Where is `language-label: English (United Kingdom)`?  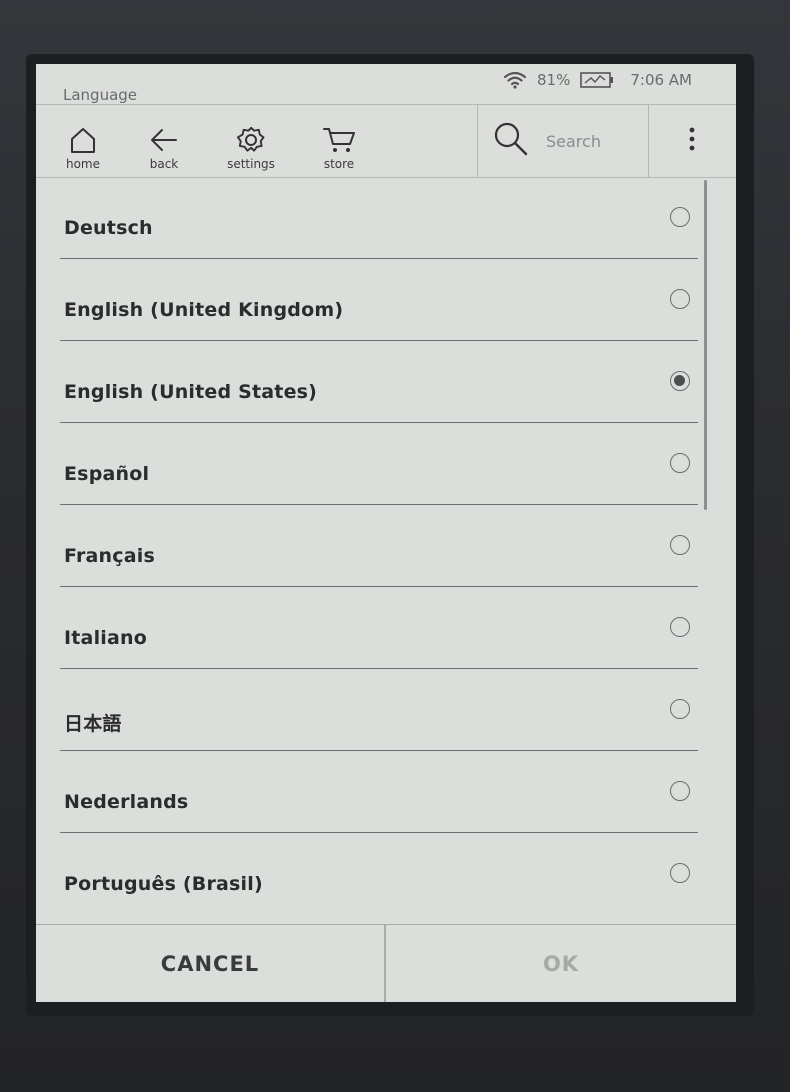
language-label: English (United Kingdom) is located at coordinates (204, 310).